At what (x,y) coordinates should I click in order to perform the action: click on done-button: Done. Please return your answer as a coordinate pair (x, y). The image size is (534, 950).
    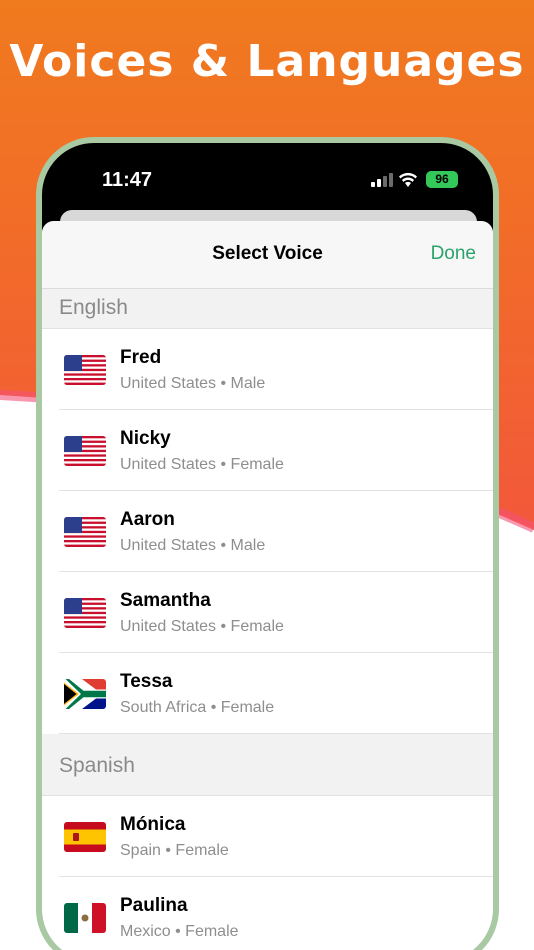
    Looking at the image, I should click on (453, 254).